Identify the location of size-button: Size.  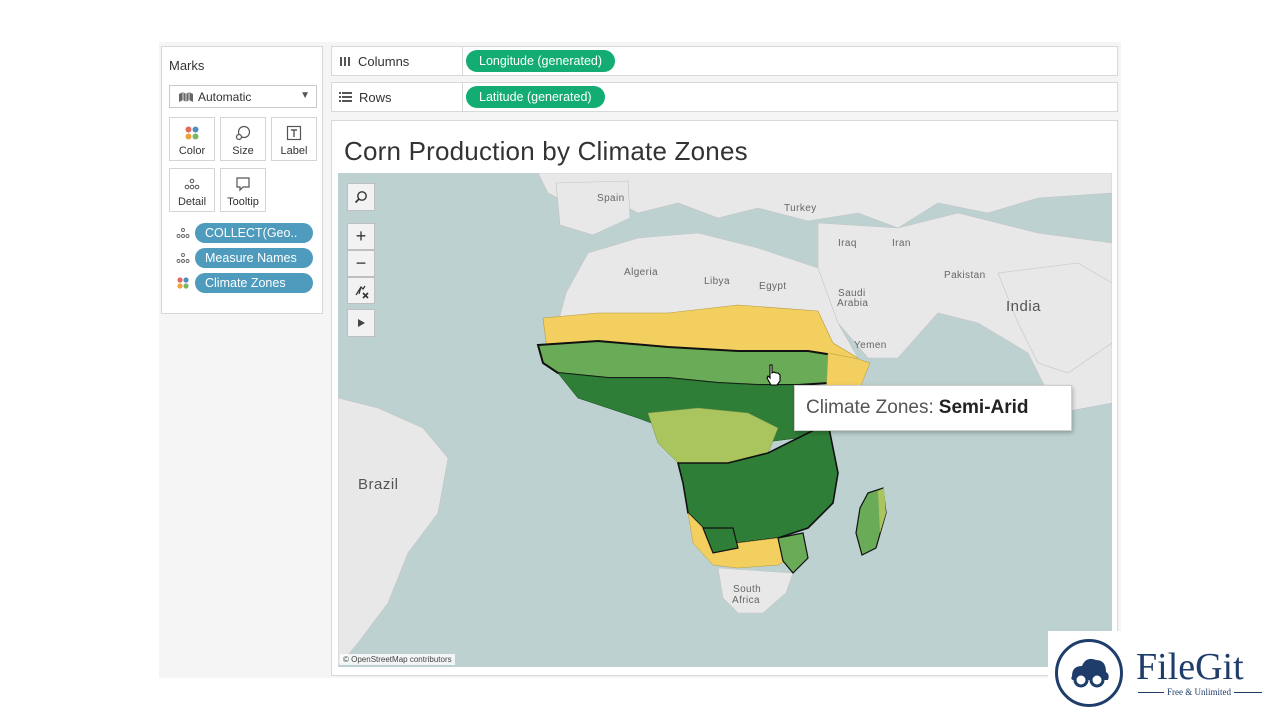
(243, 139).